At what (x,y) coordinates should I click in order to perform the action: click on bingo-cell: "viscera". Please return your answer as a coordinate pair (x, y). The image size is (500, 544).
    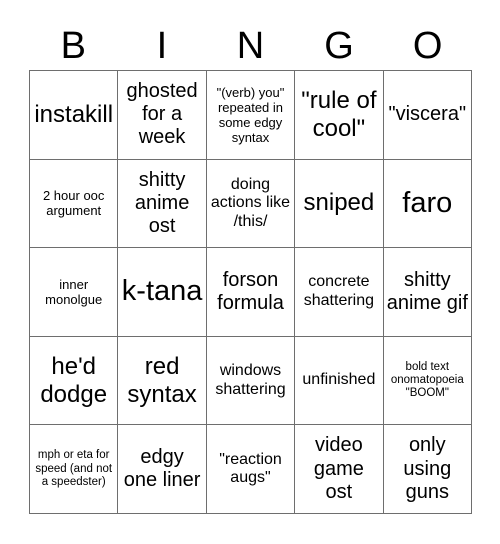
    Looking at the image, I should click on (427, 115).